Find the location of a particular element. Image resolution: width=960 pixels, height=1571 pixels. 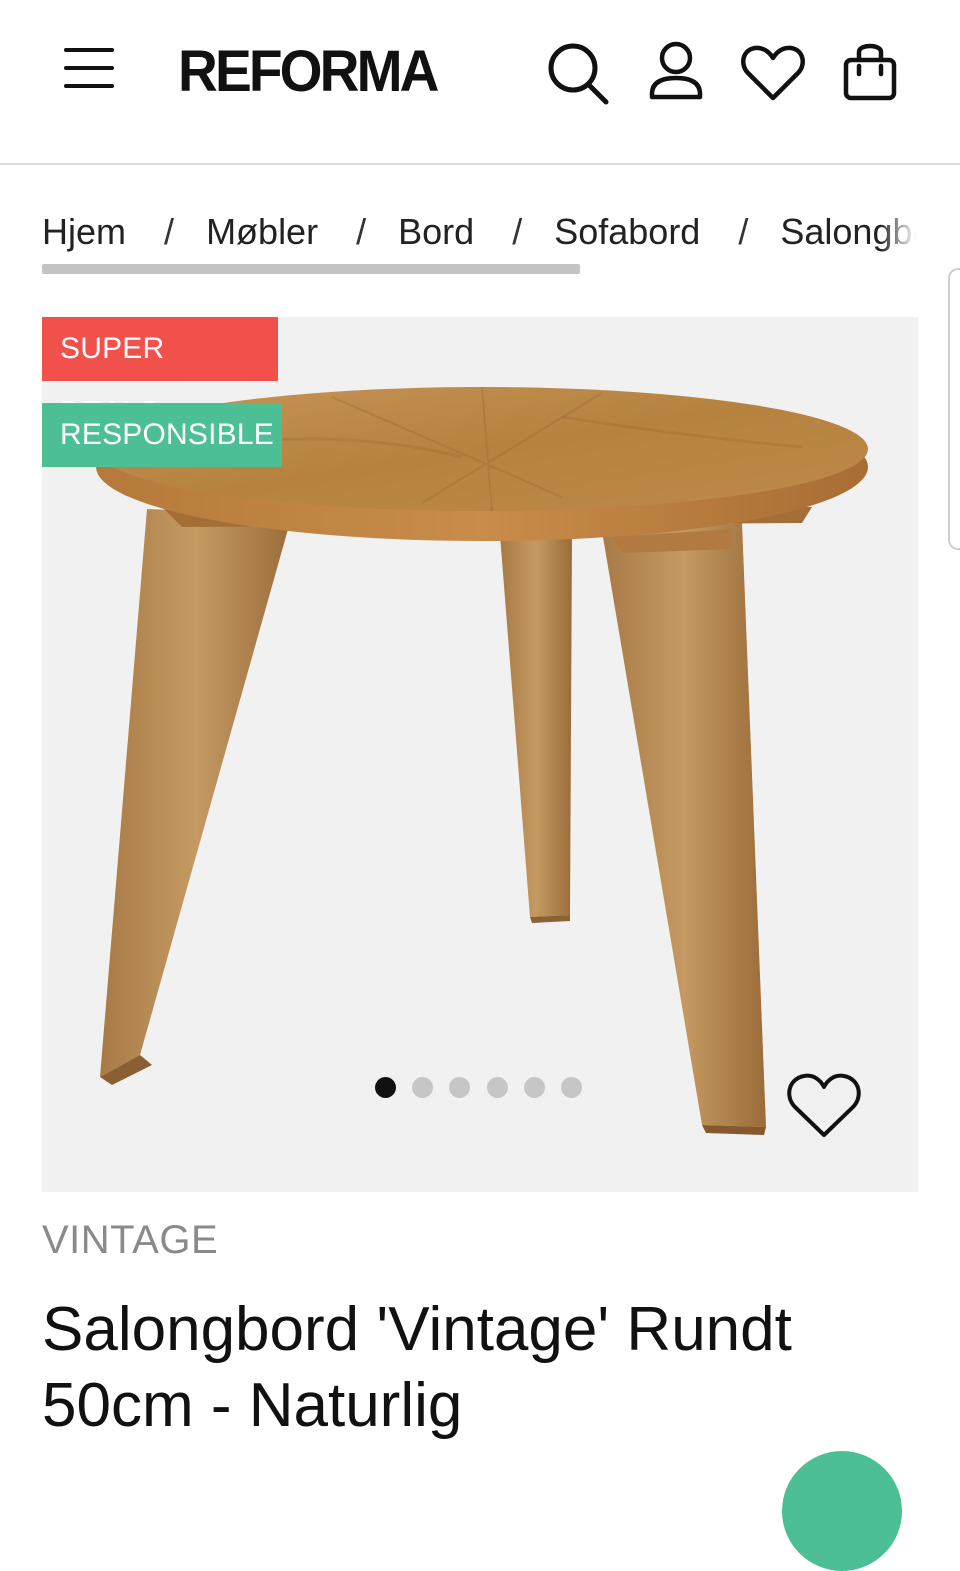

cart-button is located at coordinates (871, 72).